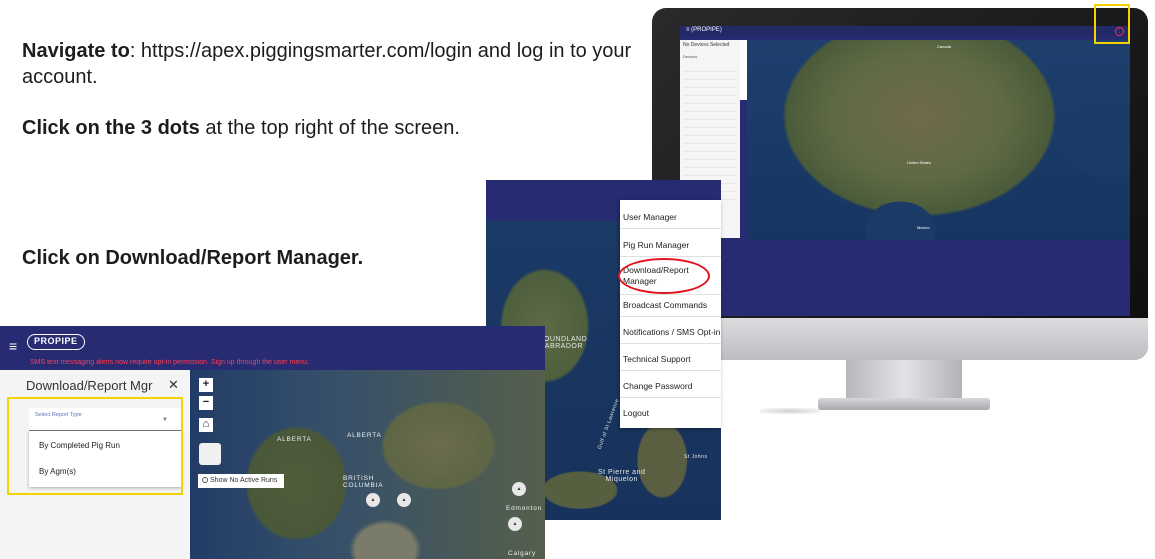 This screenshot has height=559, width=1155. What do you see at coordinates (704, 30) in the screenshot?
I see `screen-logo: ≡ (PROPIPE)` at bounding box center [704, 30].